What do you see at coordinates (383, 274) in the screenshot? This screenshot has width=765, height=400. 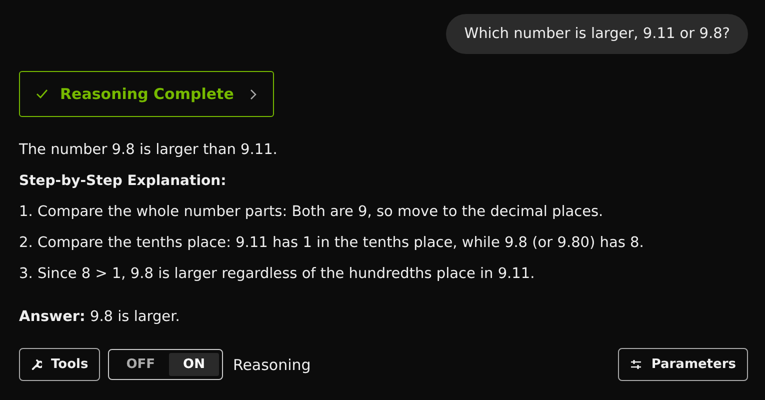 I see `explanation-step: 3. Since 8 > 1, 9.8 is larger regardless of the hundredths place in 9.11.` at bounding box center [383, 274].